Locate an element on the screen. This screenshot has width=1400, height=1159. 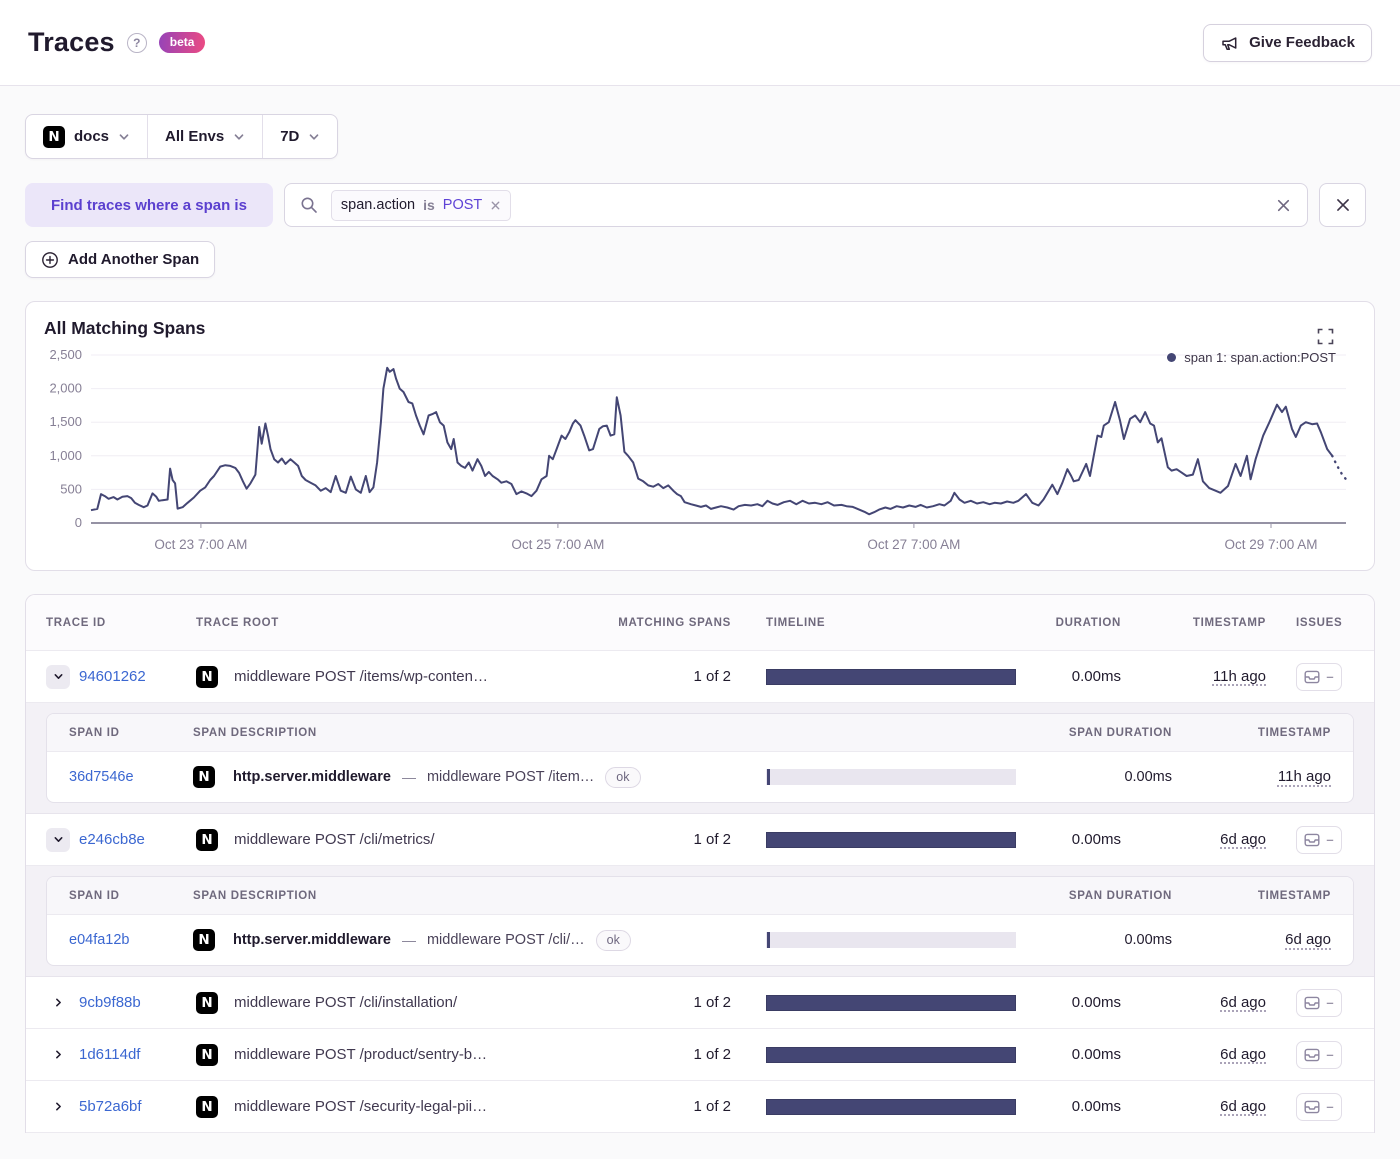
span-op: http.server.middleware is located at coordinates (312, 777).